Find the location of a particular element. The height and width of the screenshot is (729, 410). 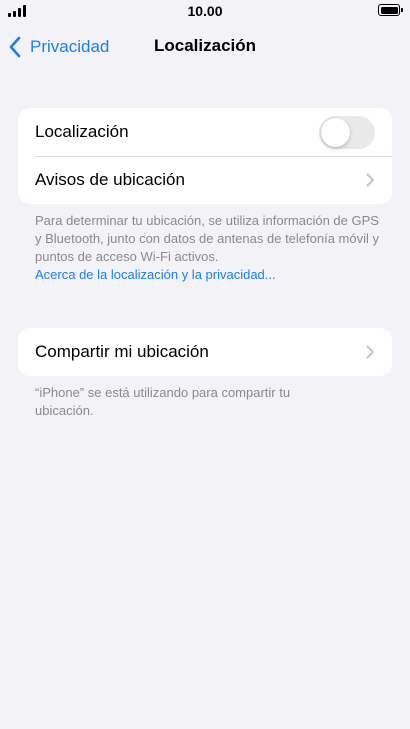

battery-icon is located at coordinates (390, 10).